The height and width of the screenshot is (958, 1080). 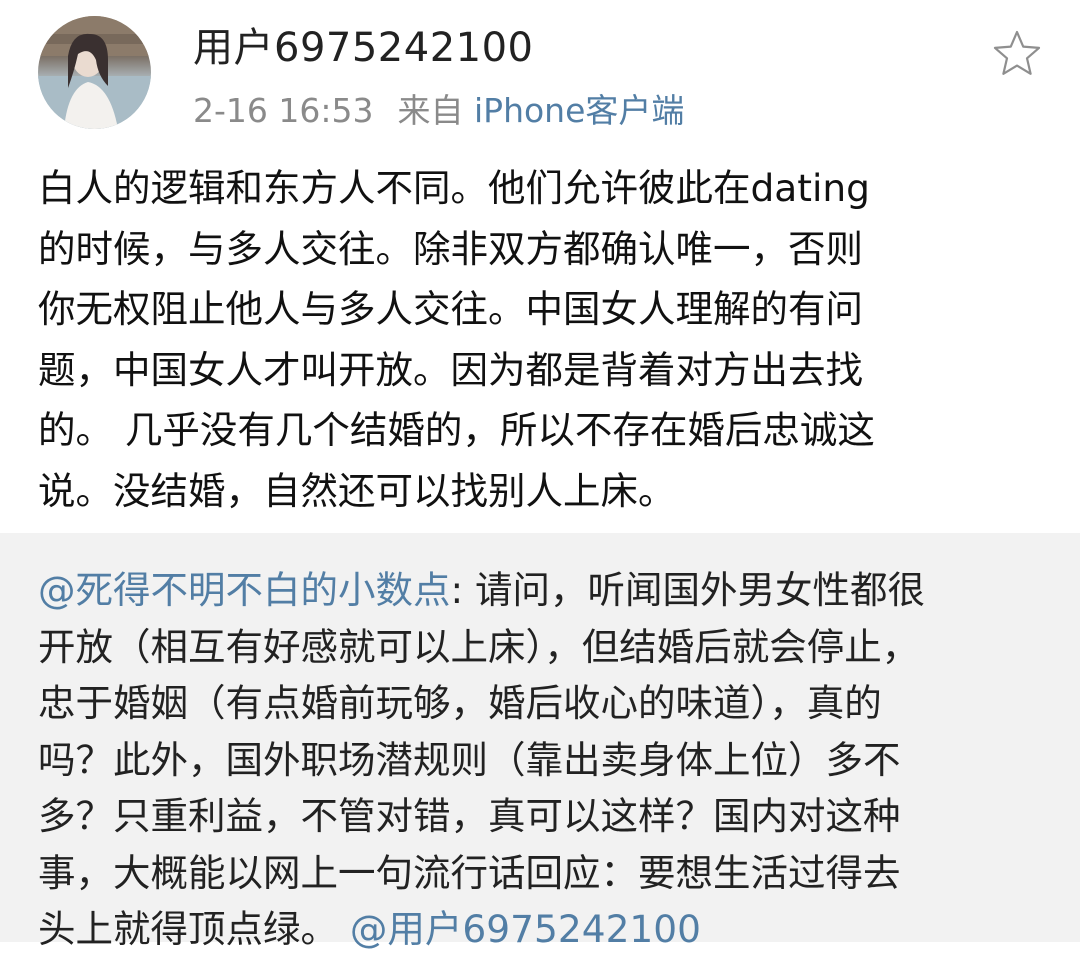 I want to click on repost-line: 事，大概能以网上一句流行话回应：要想生活过得去, so click(x=469, y=872).